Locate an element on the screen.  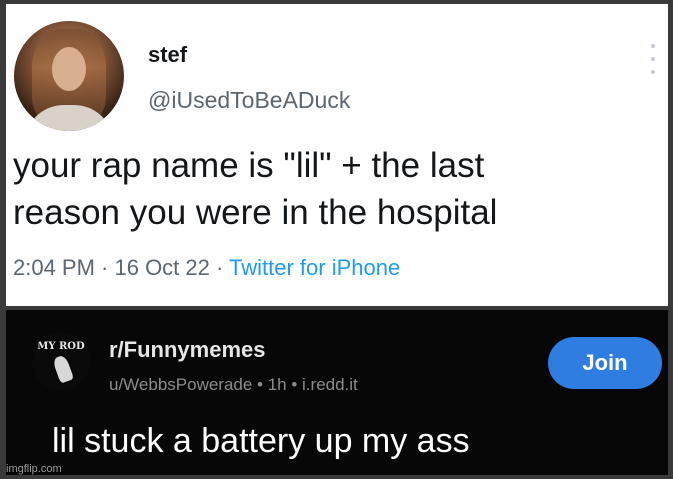
subreddit-icon-text: MY ROD is located at coordinates (61, 346).